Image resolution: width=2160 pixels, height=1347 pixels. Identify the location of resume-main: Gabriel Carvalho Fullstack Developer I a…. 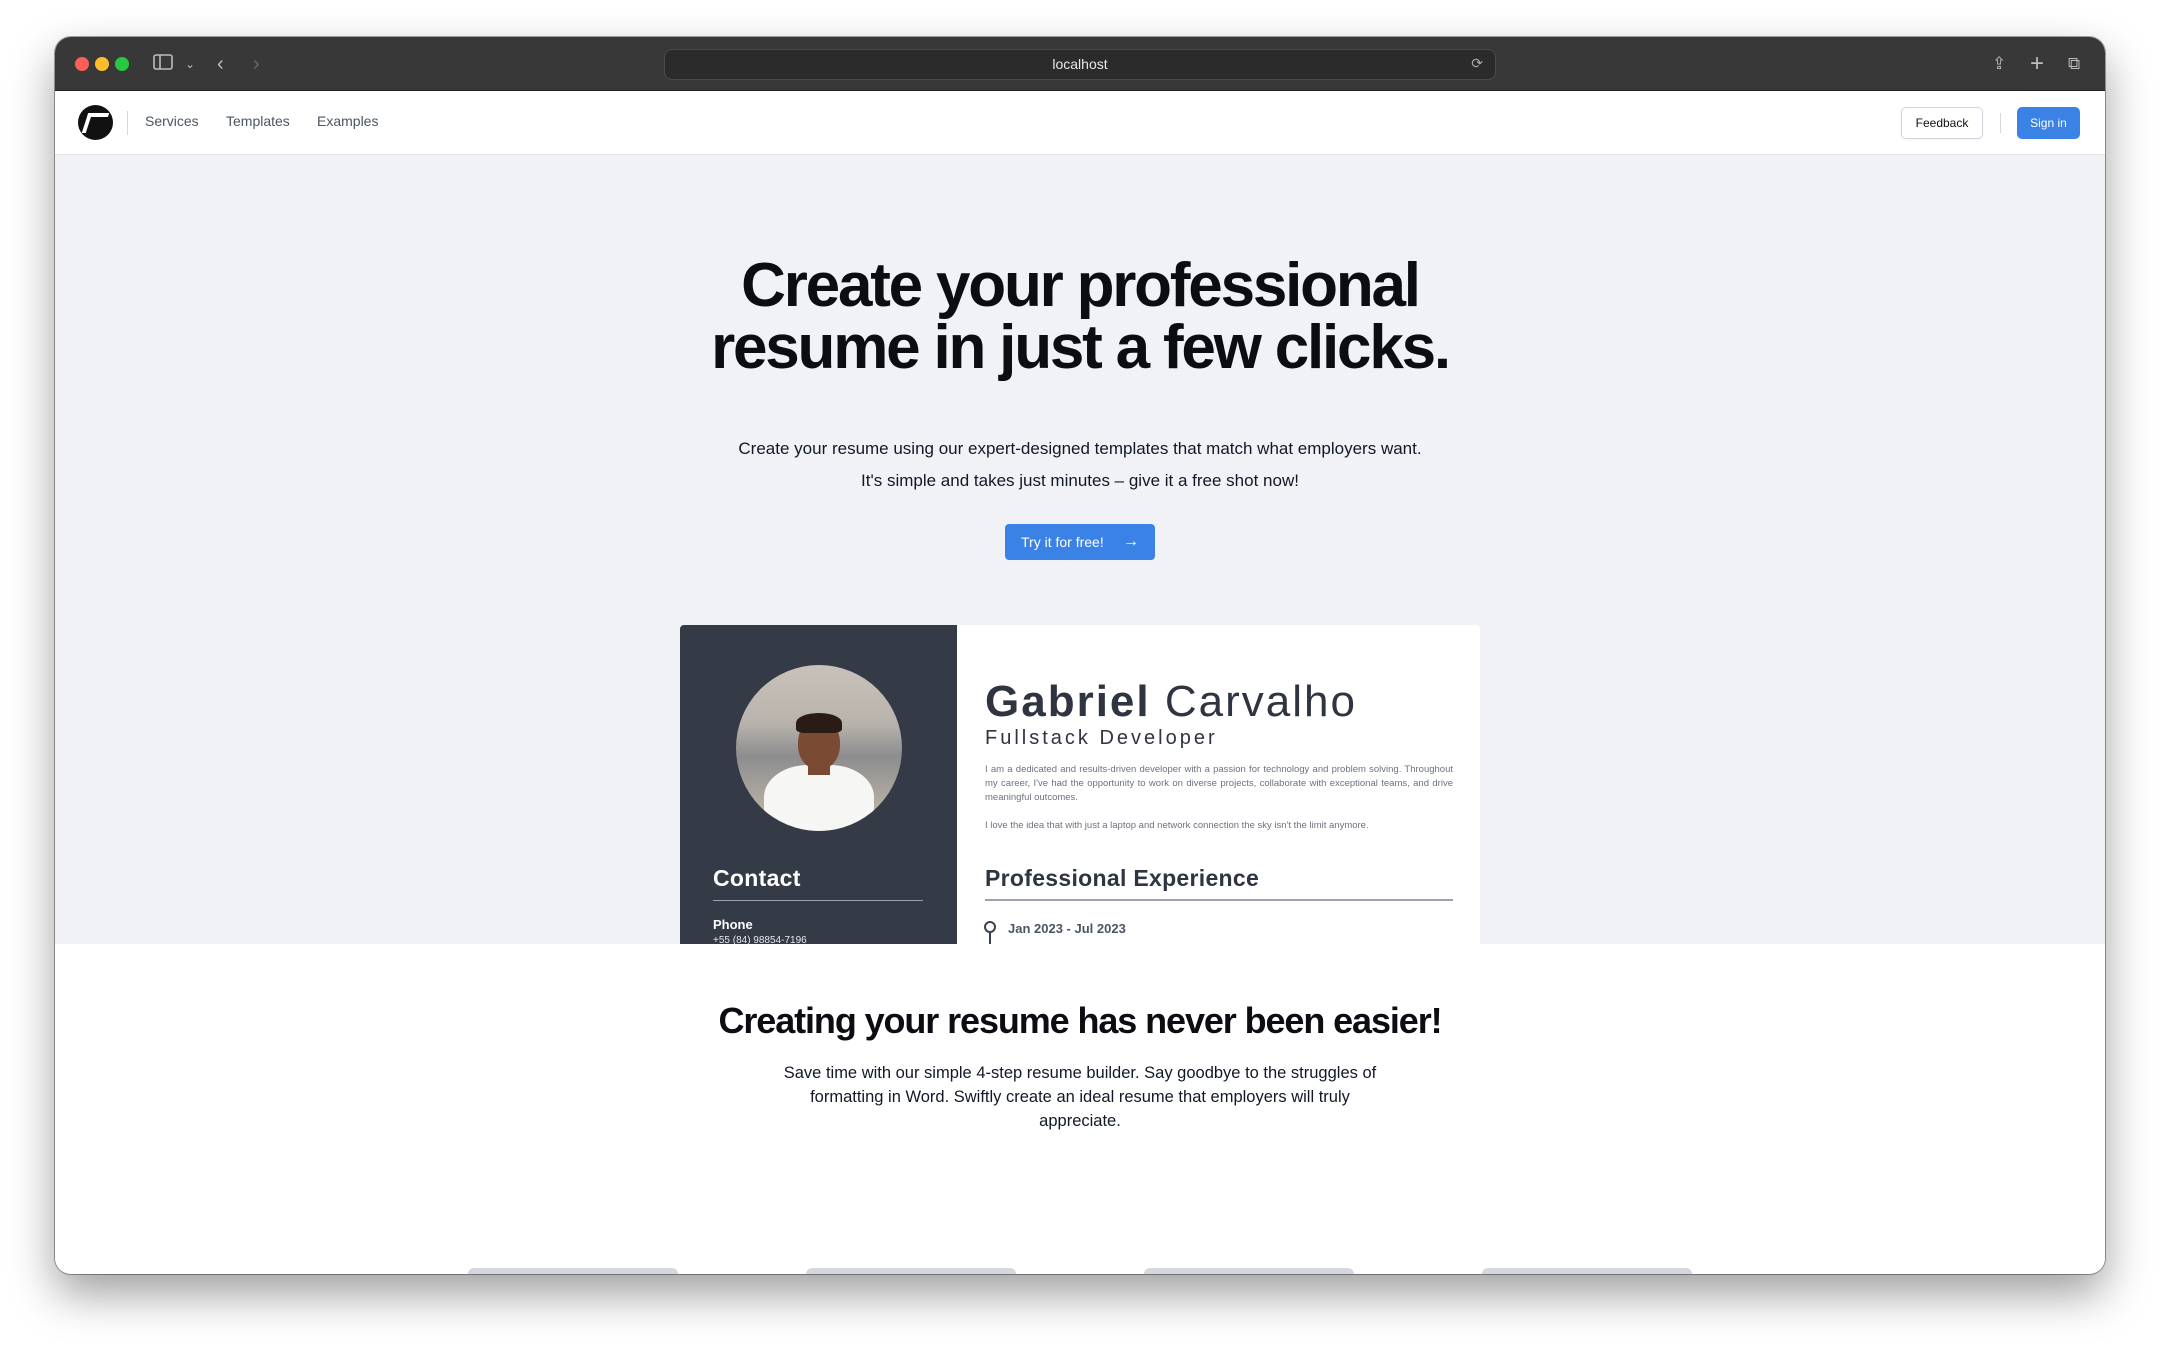
(1218, 784).